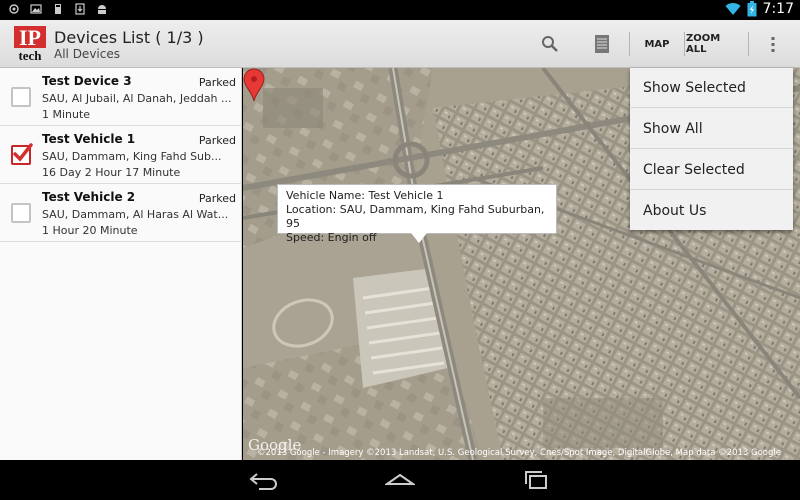 Image resolution: width=800 pixels, height=500 pixels. Describe the element at coordinates (111, 172) in the screenshot. I see `device-duration: 16 Day 2 Hour 17 Minute` at that location.